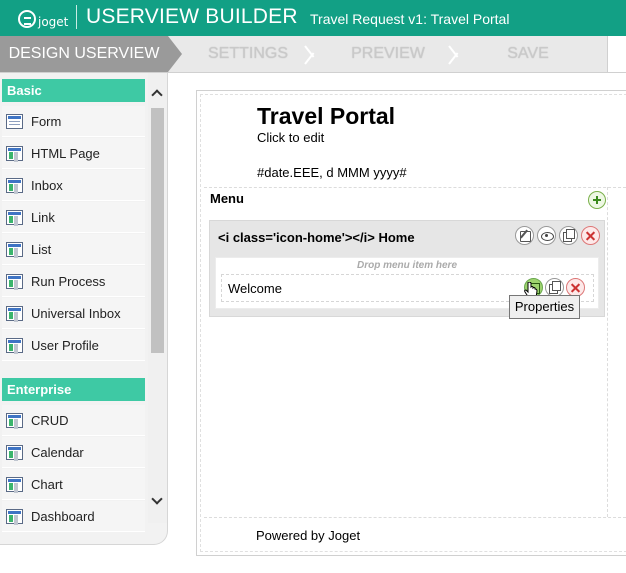 The width and height of the screenshot is (626, 573). I want to click on run-process-icon, so click(14, 281).